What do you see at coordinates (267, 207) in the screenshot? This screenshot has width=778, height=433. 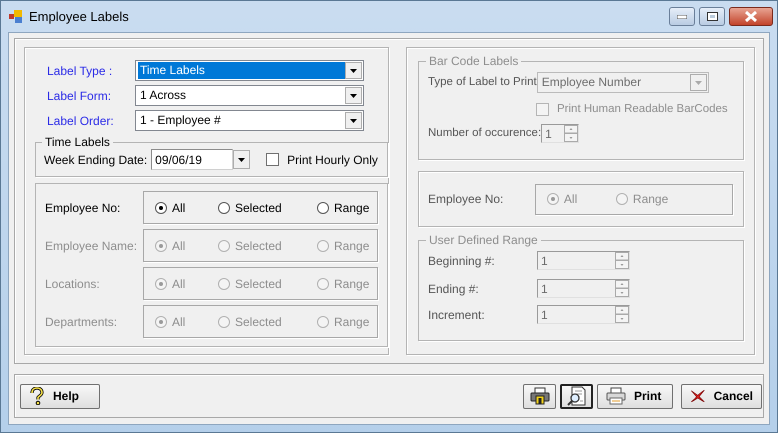 I see `radio-button: Selected` at bounding box center [267, 207].